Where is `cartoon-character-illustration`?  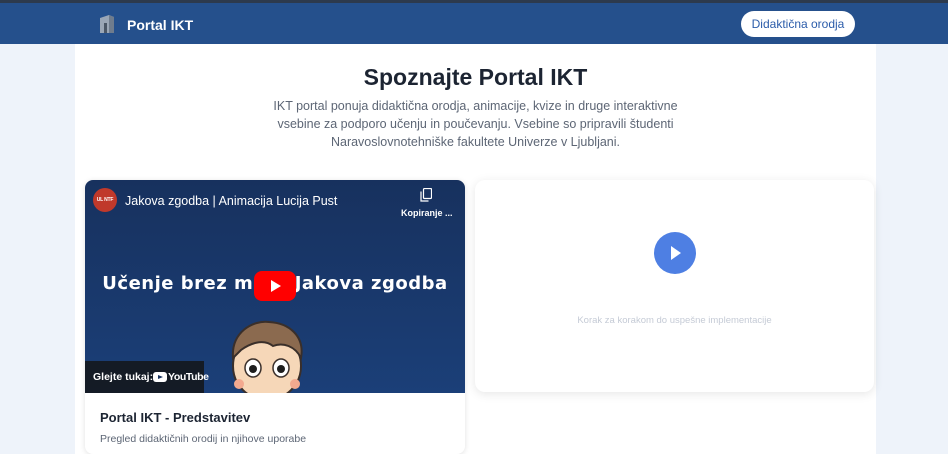 cartoon-character-illustration is located at coordinates (267, 356).